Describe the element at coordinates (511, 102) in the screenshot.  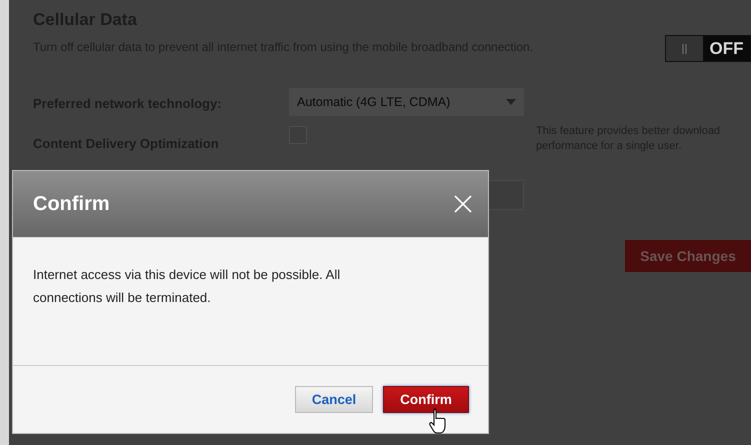
I see `dropdown-caret-icon` at that location.